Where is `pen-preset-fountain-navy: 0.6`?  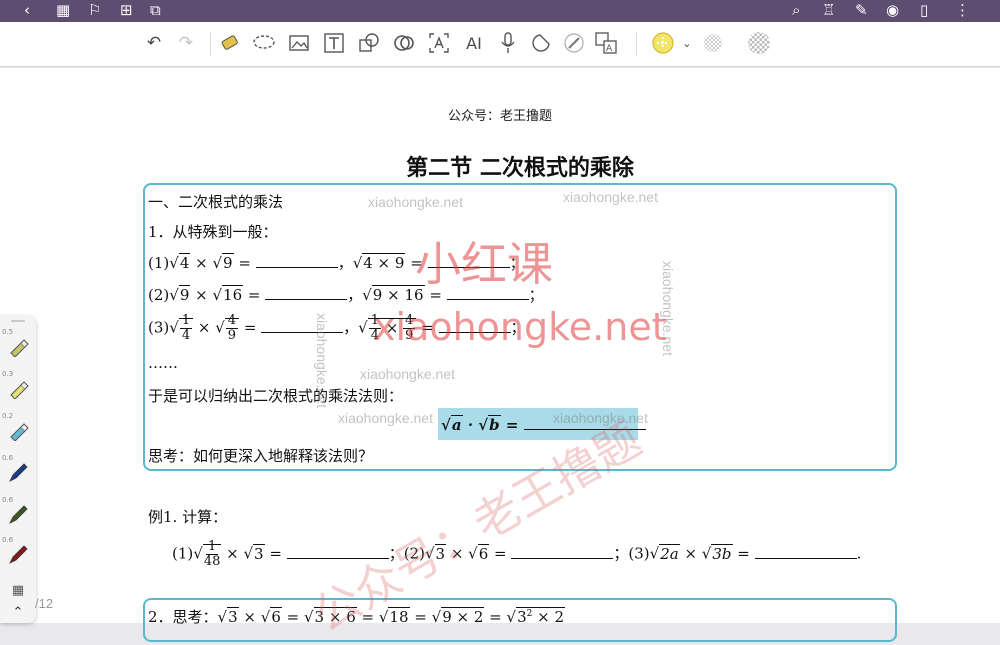
pen-preset-fountain-navy: 0.6 is located at coordinates (17, 470).